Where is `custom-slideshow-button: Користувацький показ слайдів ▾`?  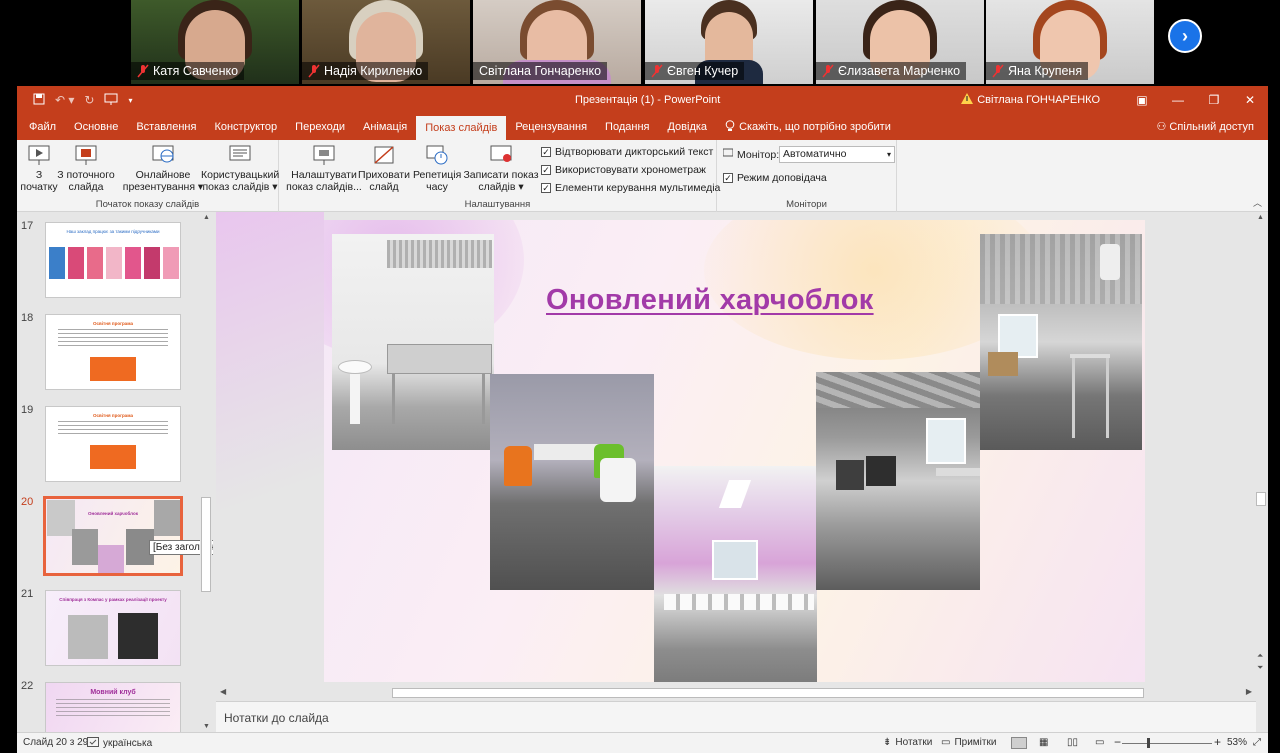 custom-slideshow-button: Користувацький показ слайдів ▾ is located at coordinates (240, 168).